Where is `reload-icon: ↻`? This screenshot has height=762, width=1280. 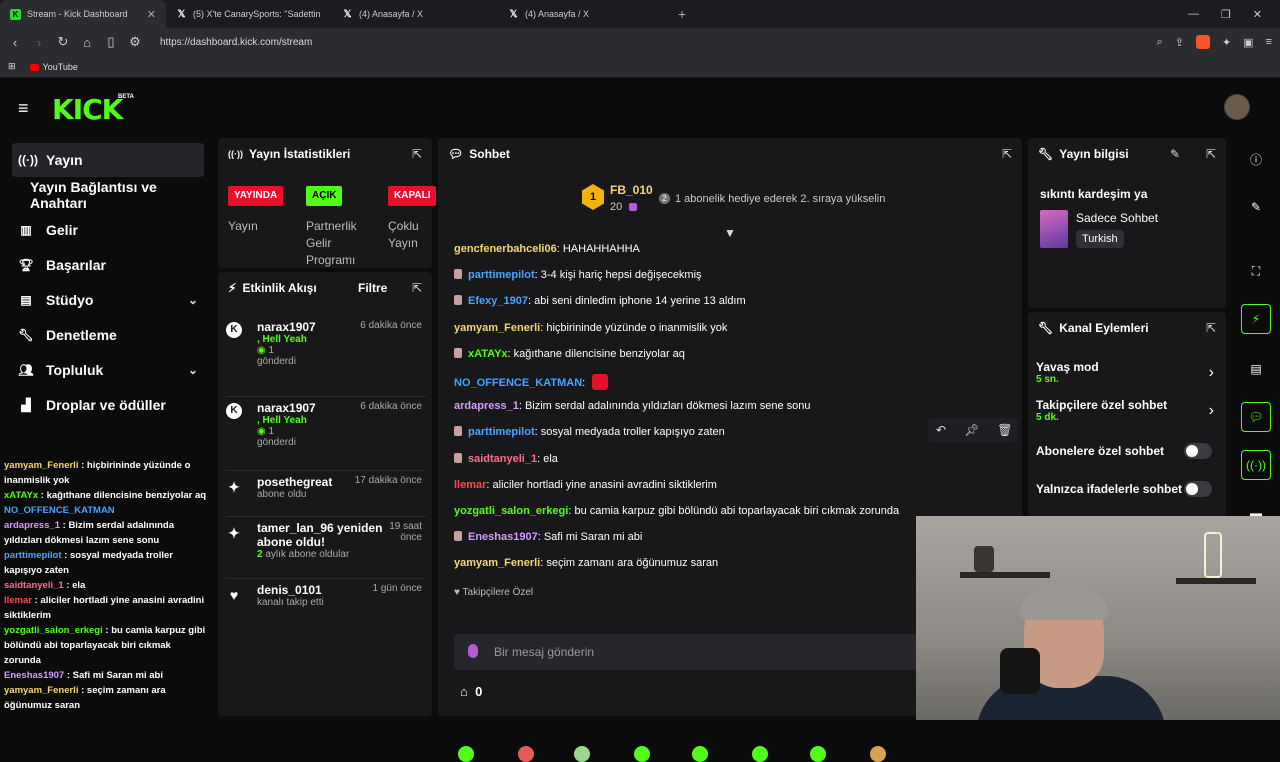 reload-icon: ↻ is located at coordinates (63, 42).